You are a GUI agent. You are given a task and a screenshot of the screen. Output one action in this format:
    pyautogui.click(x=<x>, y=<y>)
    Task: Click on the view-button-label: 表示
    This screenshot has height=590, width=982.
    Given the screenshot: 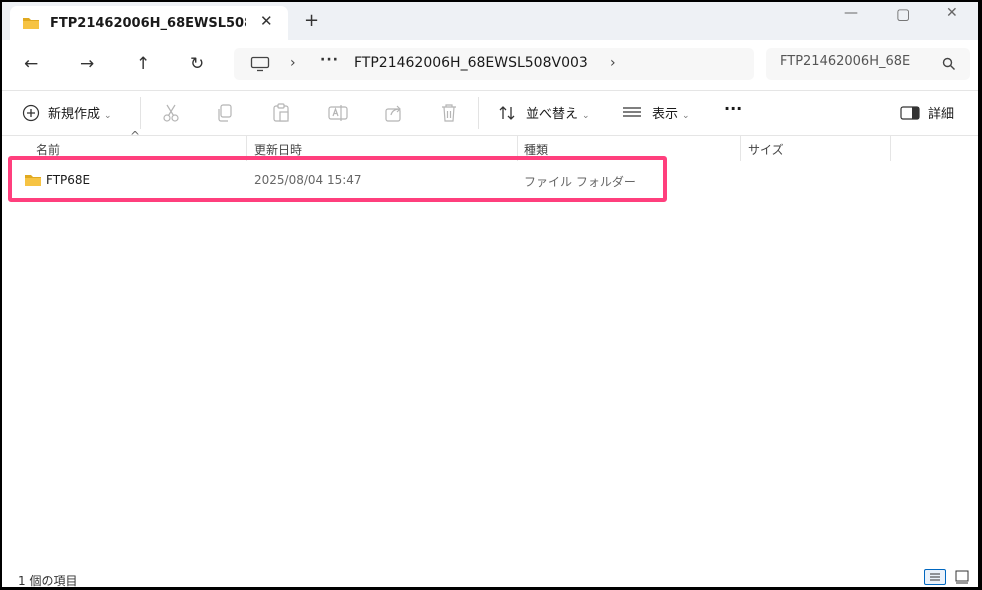 What is the action you would take?
    pyautogui.click(x=665, y=114)
    